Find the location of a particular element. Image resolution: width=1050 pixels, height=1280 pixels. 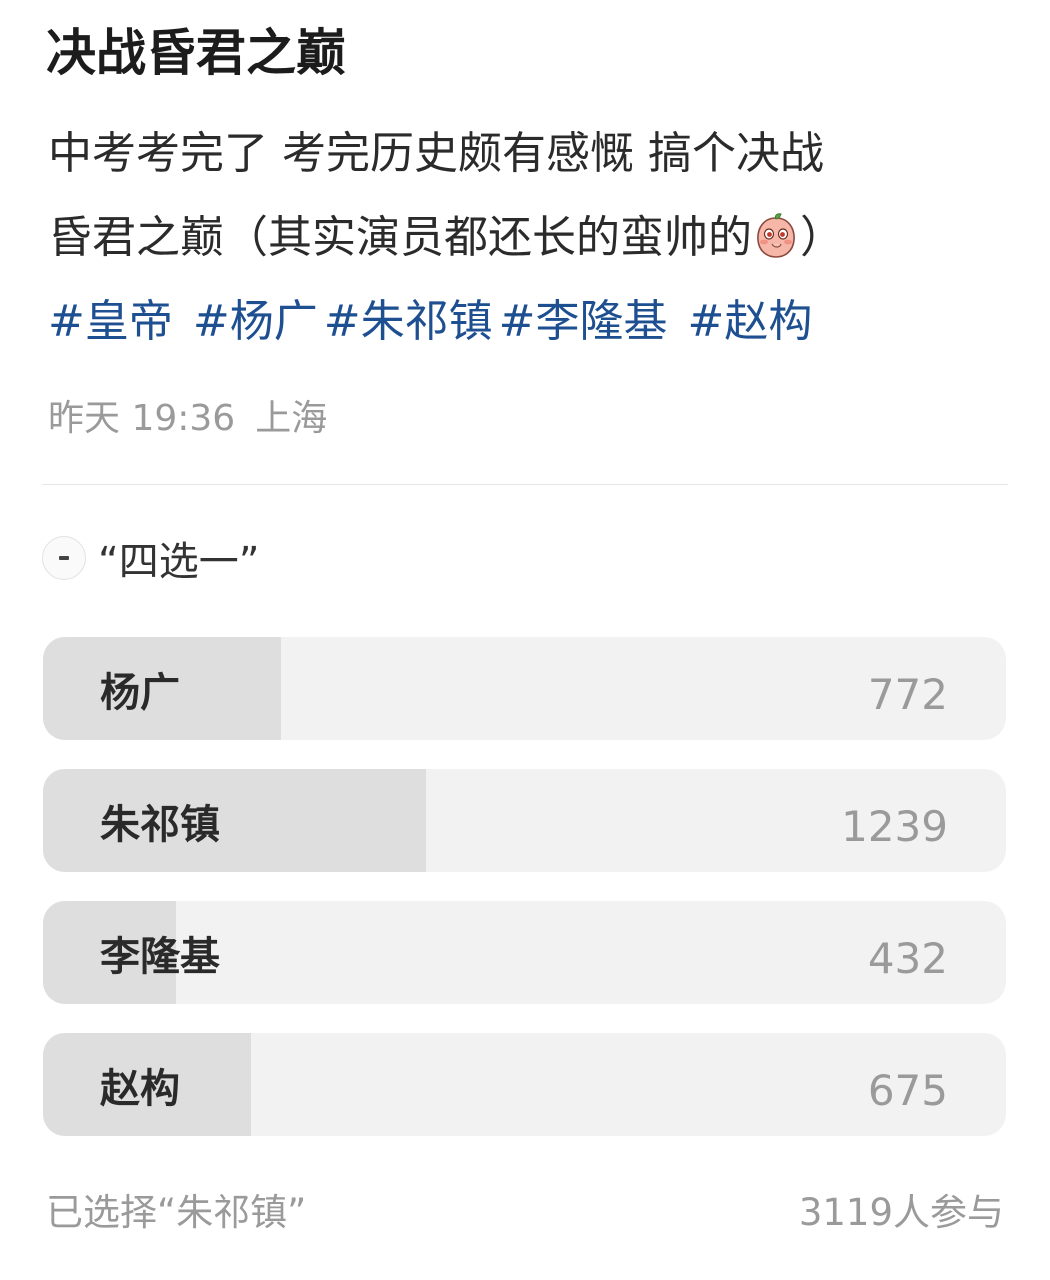

hashtag-zhuqizhen: #朱祁镇 is located at coordinates (408, 321).